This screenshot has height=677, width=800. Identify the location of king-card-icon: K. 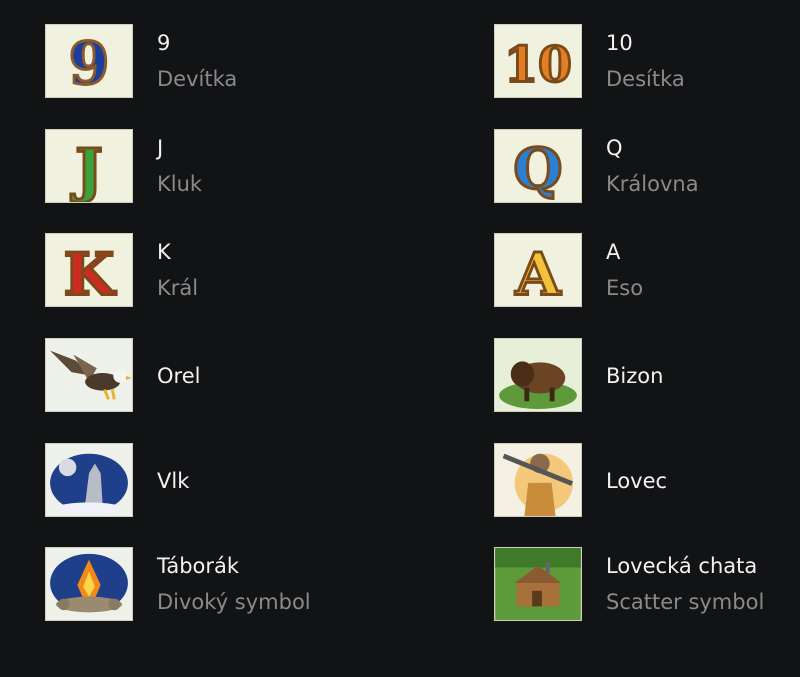
(89, 270).